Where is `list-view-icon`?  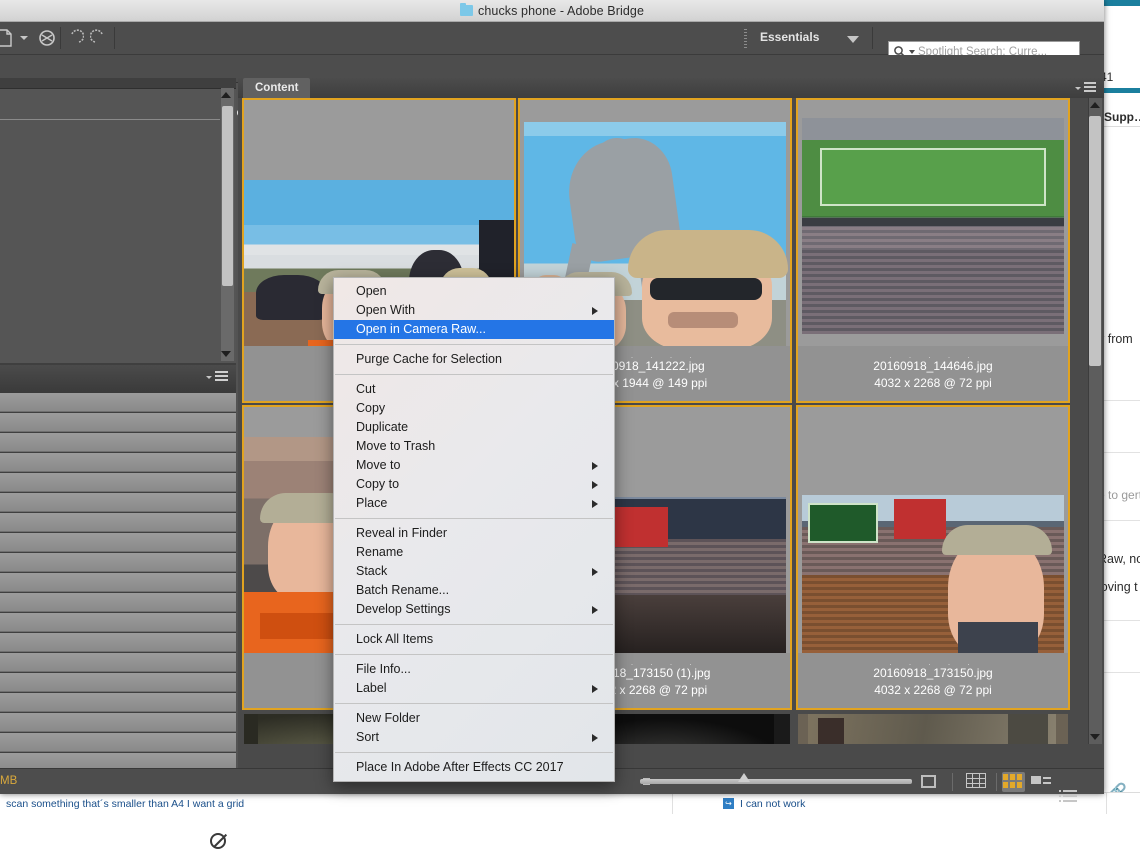 list-view-icon is located at coordinates (1069, 795).